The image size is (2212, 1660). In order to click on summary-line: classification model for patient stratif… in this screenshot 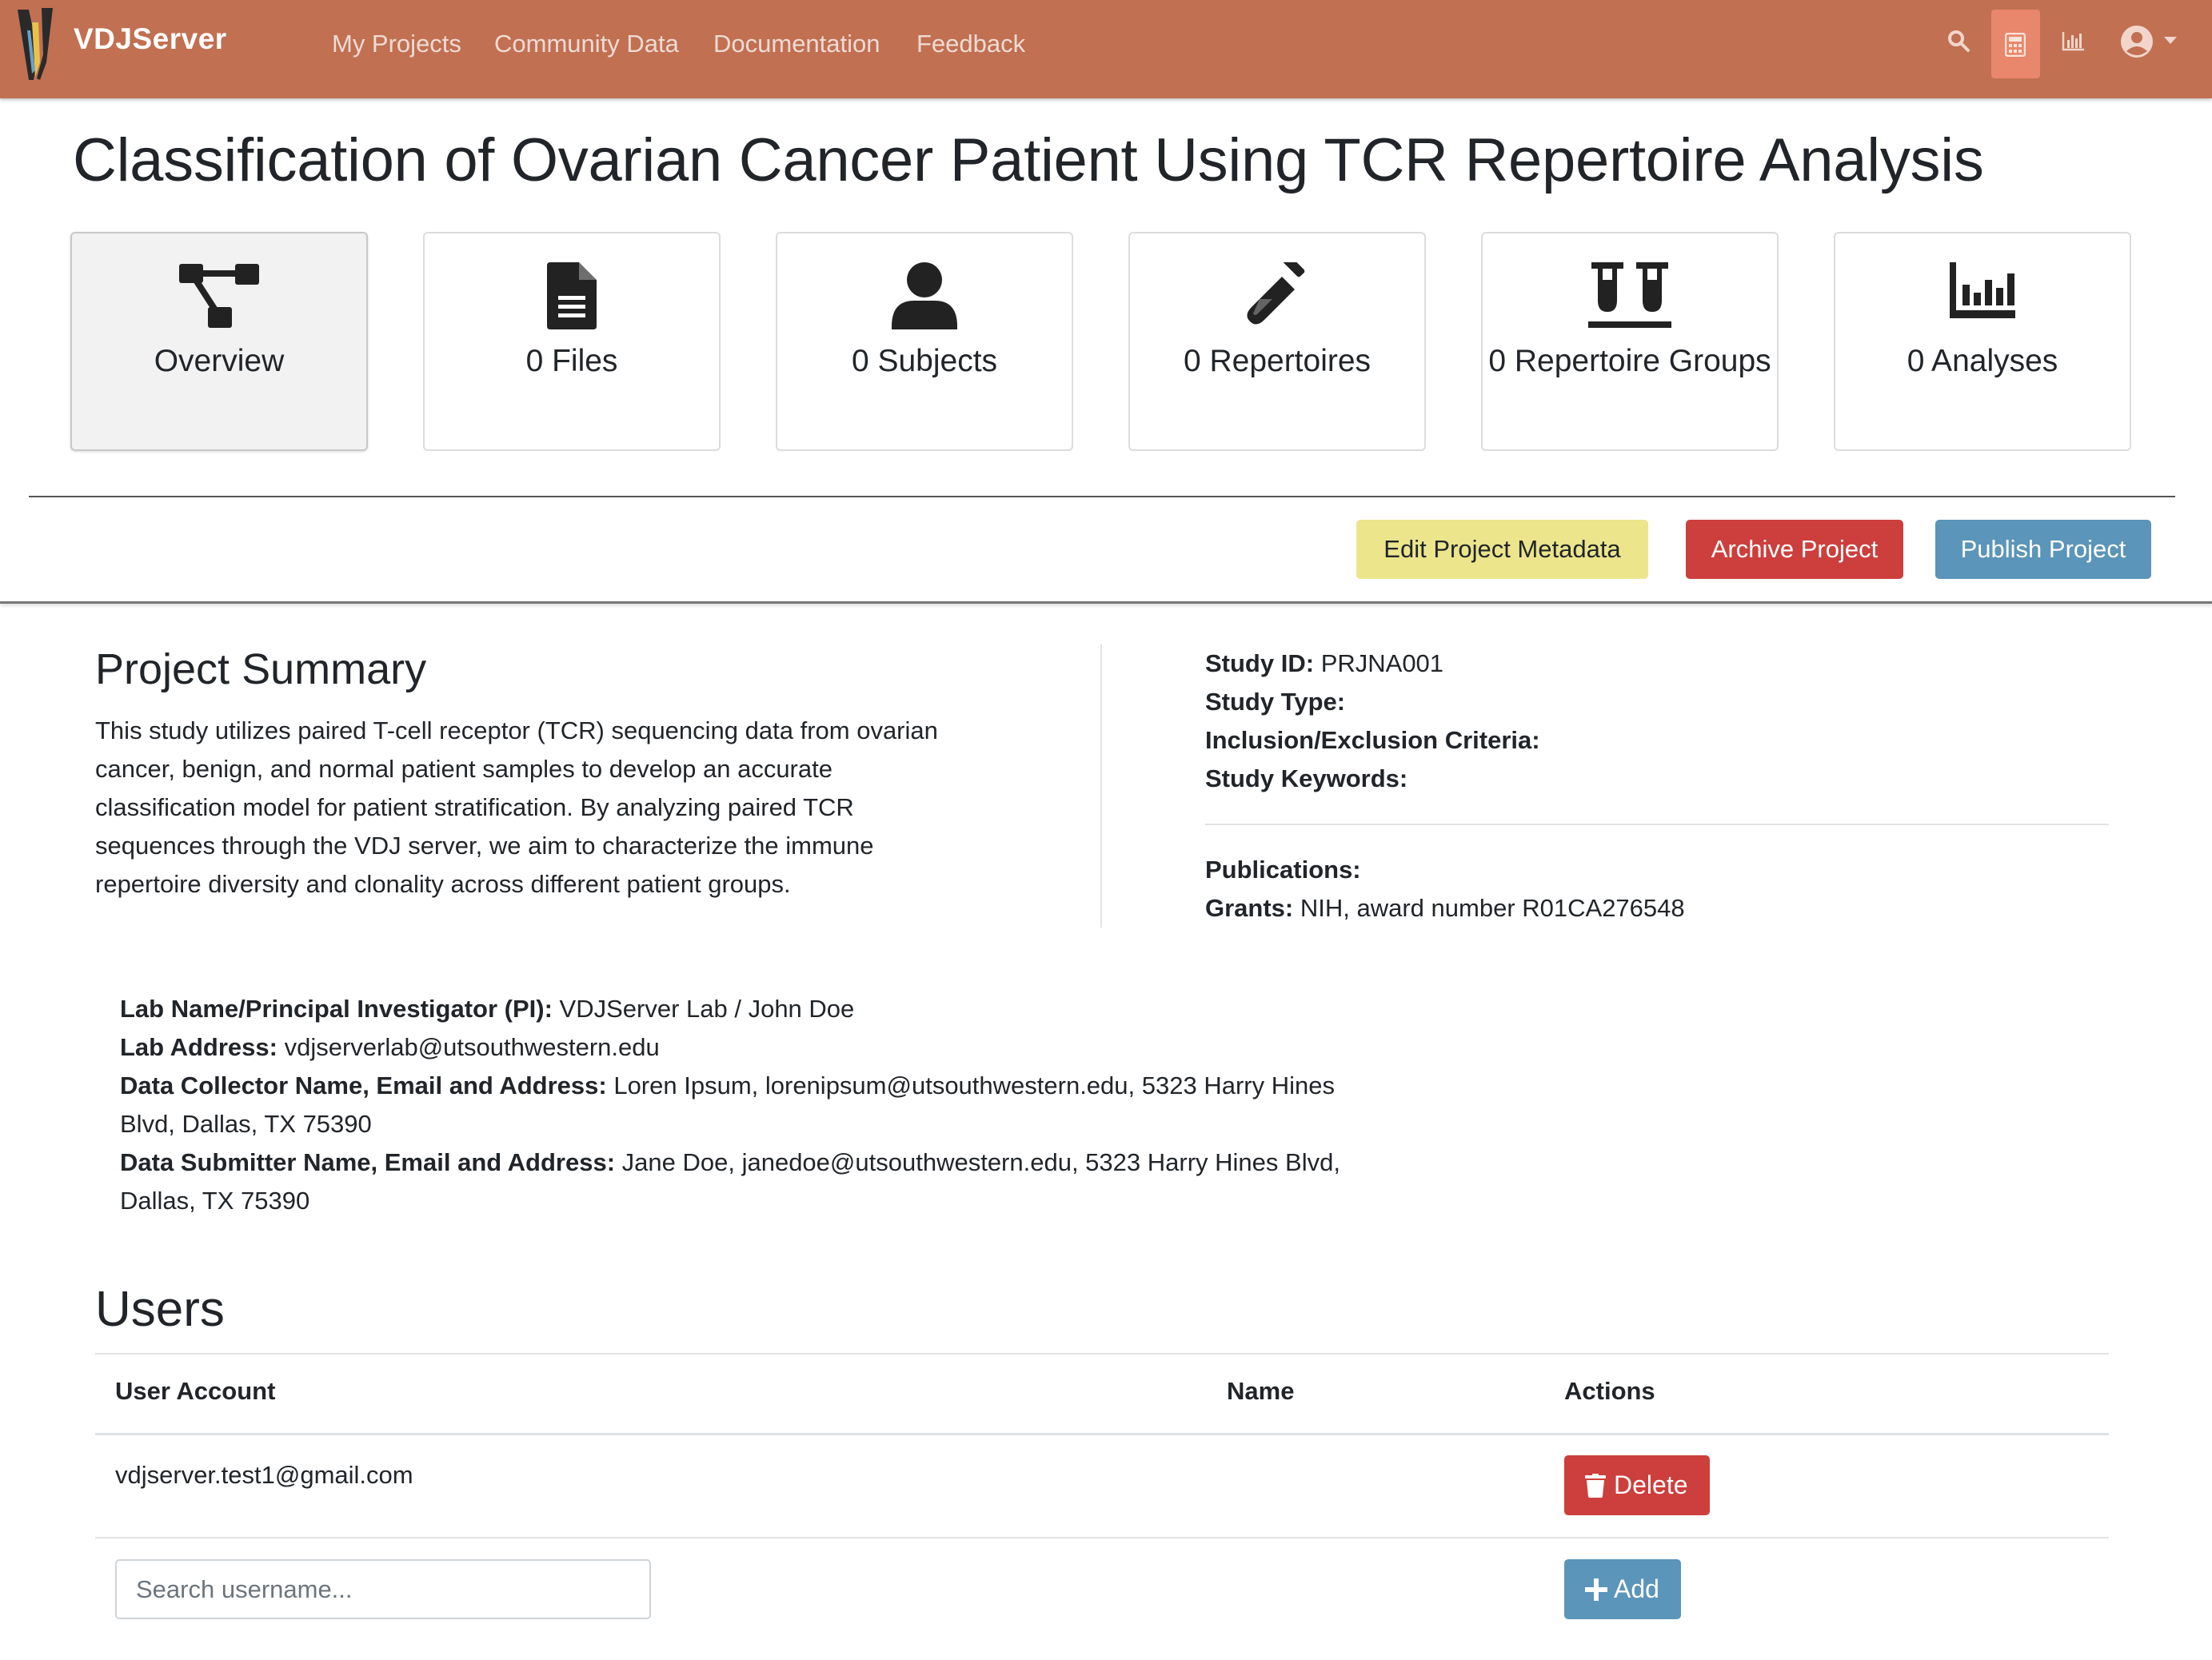, I will do `click(475, 807)`.